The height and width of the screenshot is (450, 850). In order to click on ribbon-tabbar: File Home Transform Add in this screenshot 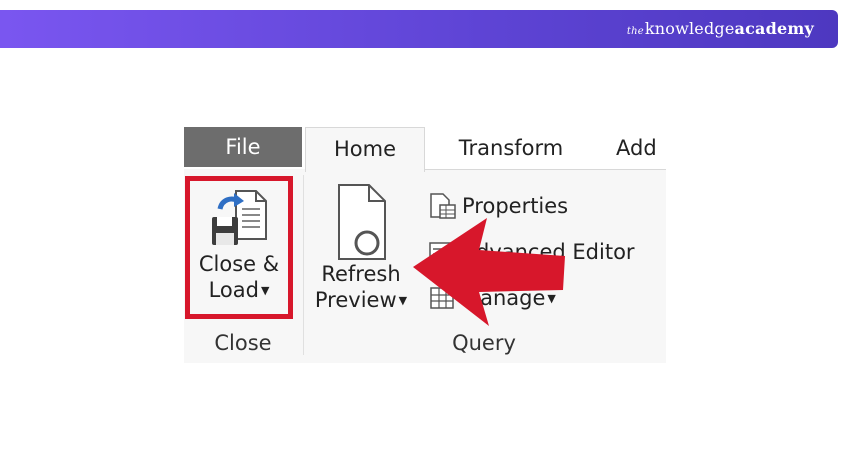, I will do `click(425, 149)`.